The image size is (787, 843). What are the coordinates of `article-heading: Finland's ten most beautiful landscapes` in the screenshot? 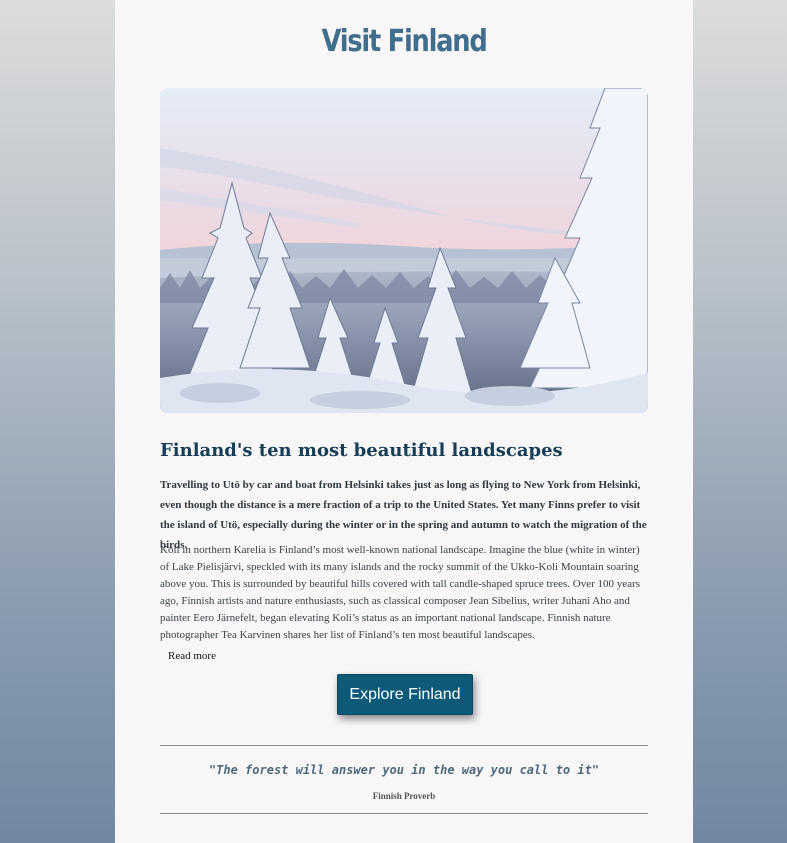 It's located at (361, 450).